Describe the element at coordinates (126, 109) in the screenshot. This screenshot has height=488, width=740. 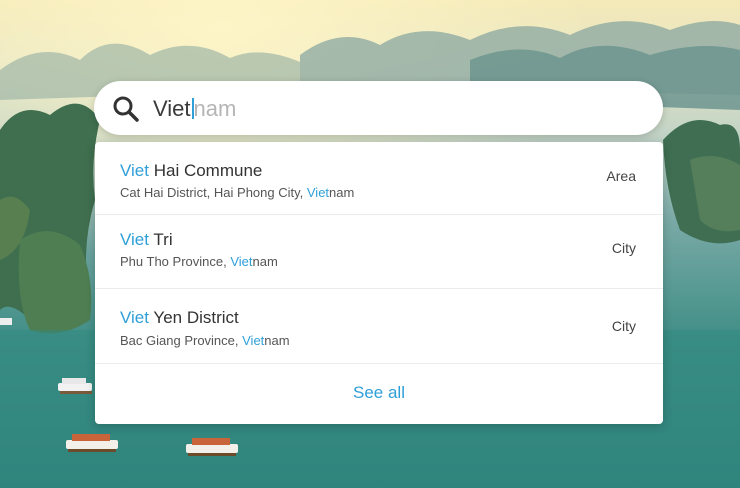
I see `search-icon` at that location.